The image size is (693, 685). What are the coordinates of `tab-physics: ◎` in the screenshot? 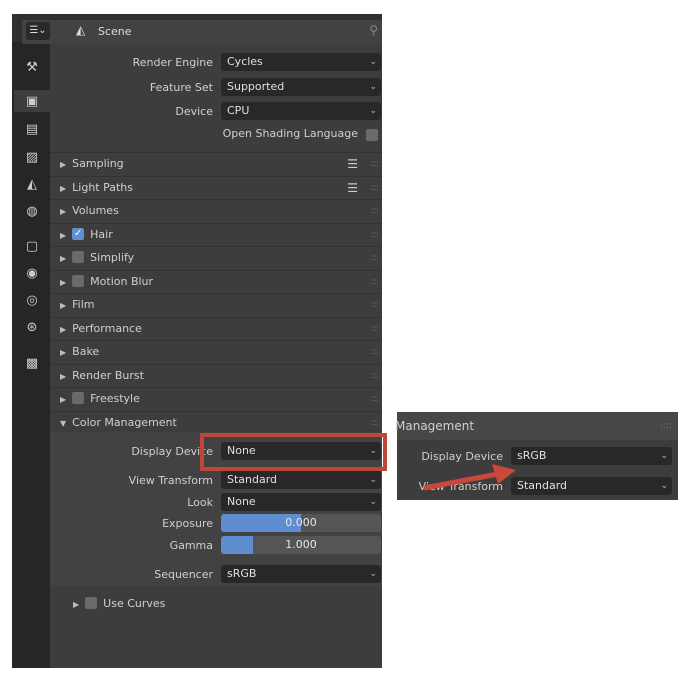 It's located at (32, 300).